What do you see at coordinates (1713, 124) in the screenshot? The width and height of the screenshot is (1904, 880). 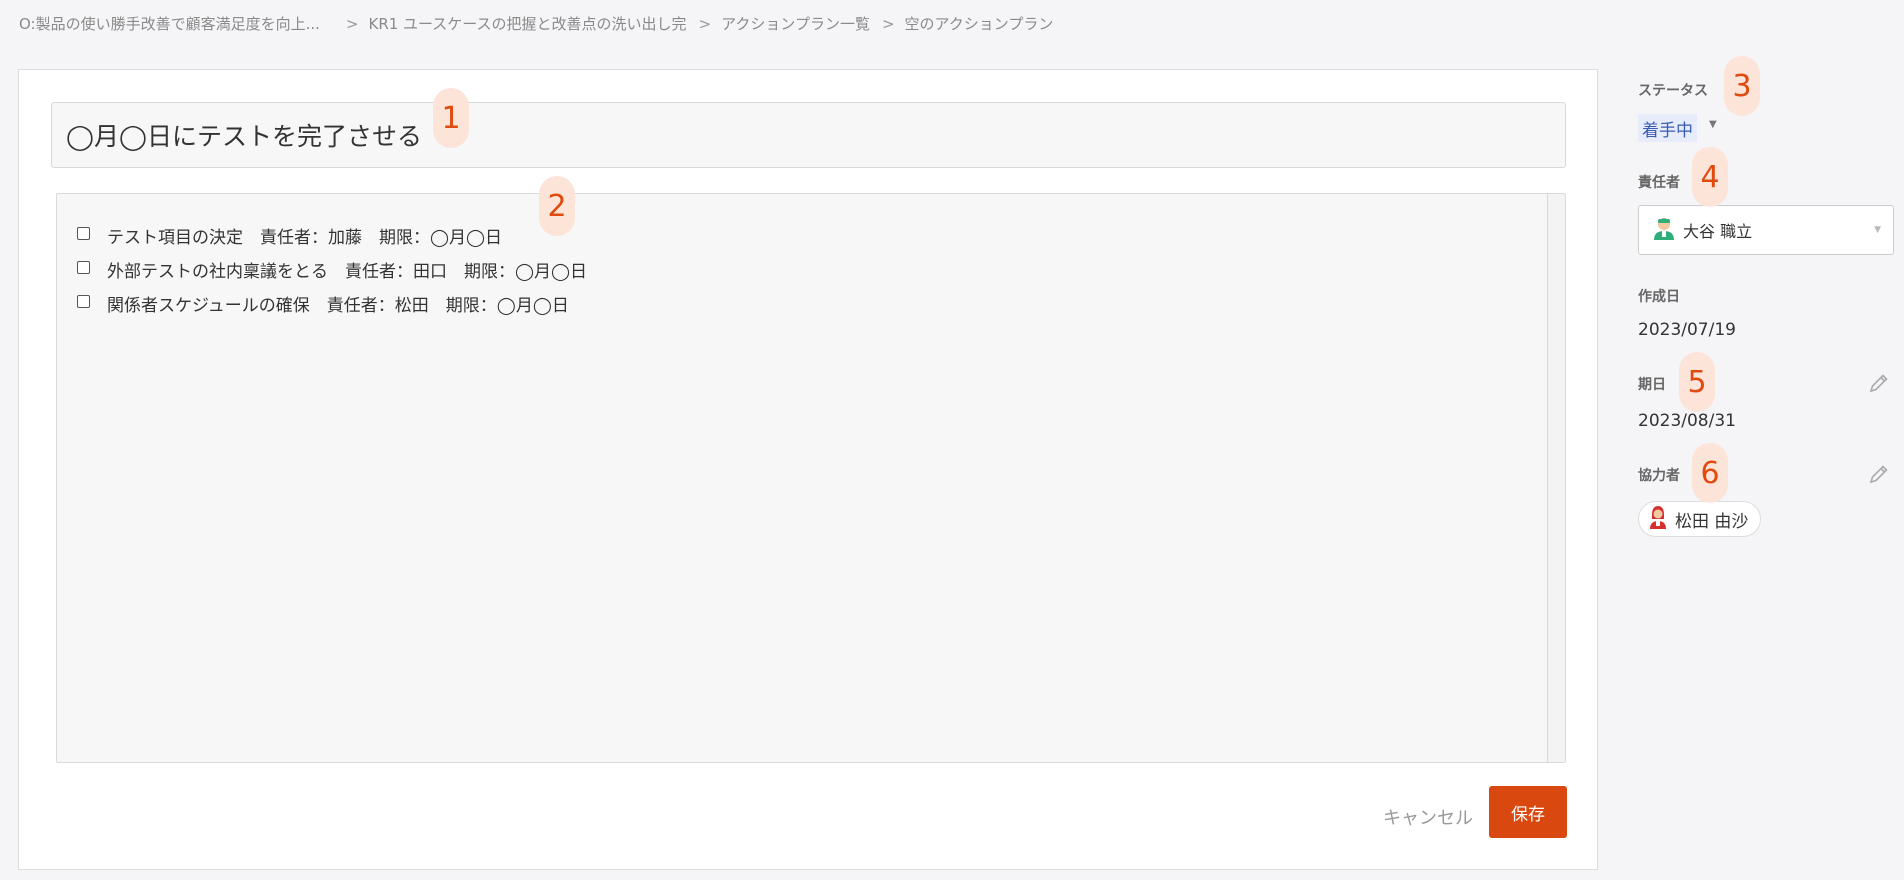 I see `caret-down-icon: ▼` at bounding box center [1713, 124].